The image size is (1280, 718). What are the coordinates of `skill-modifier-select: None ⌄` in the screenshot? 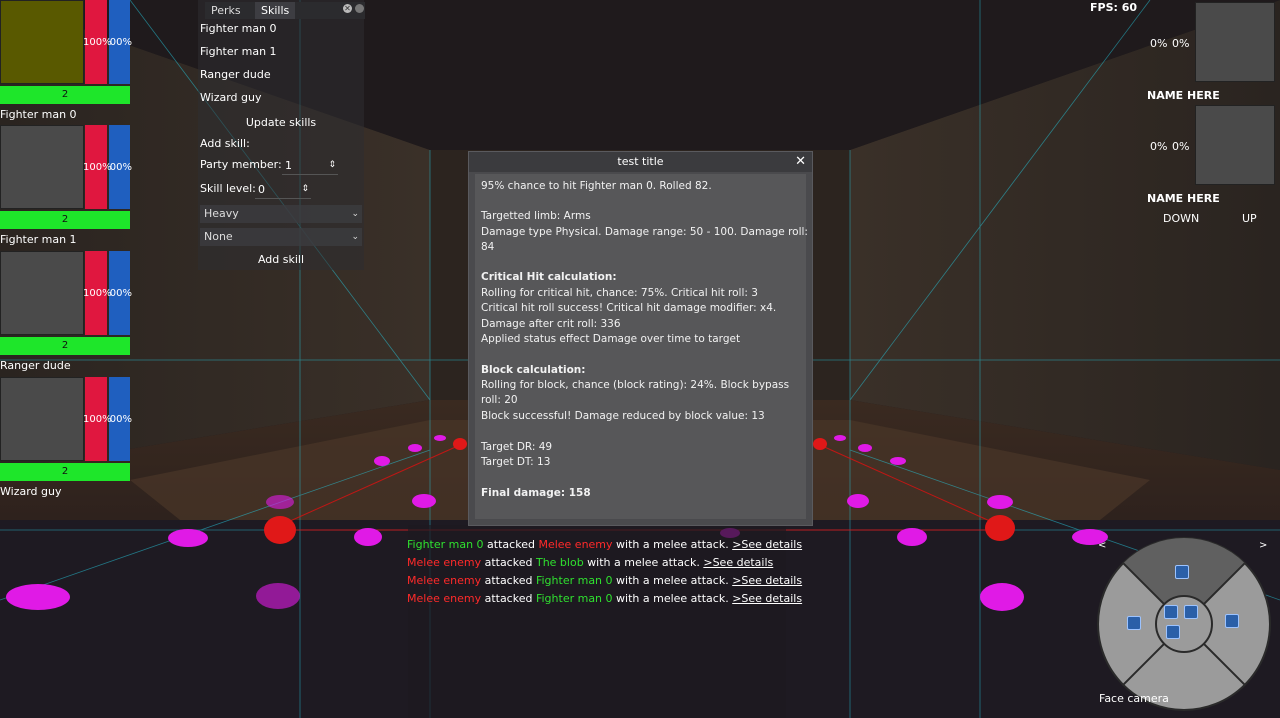 It's located at (281, 237).